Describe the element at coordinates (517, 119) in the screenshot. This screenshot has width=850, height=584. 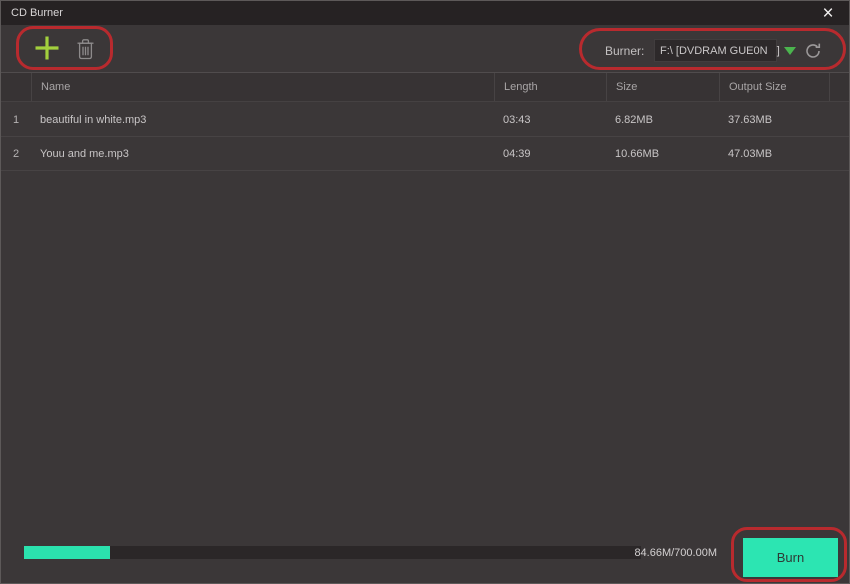
I see `track-length: 03:43` at that location.